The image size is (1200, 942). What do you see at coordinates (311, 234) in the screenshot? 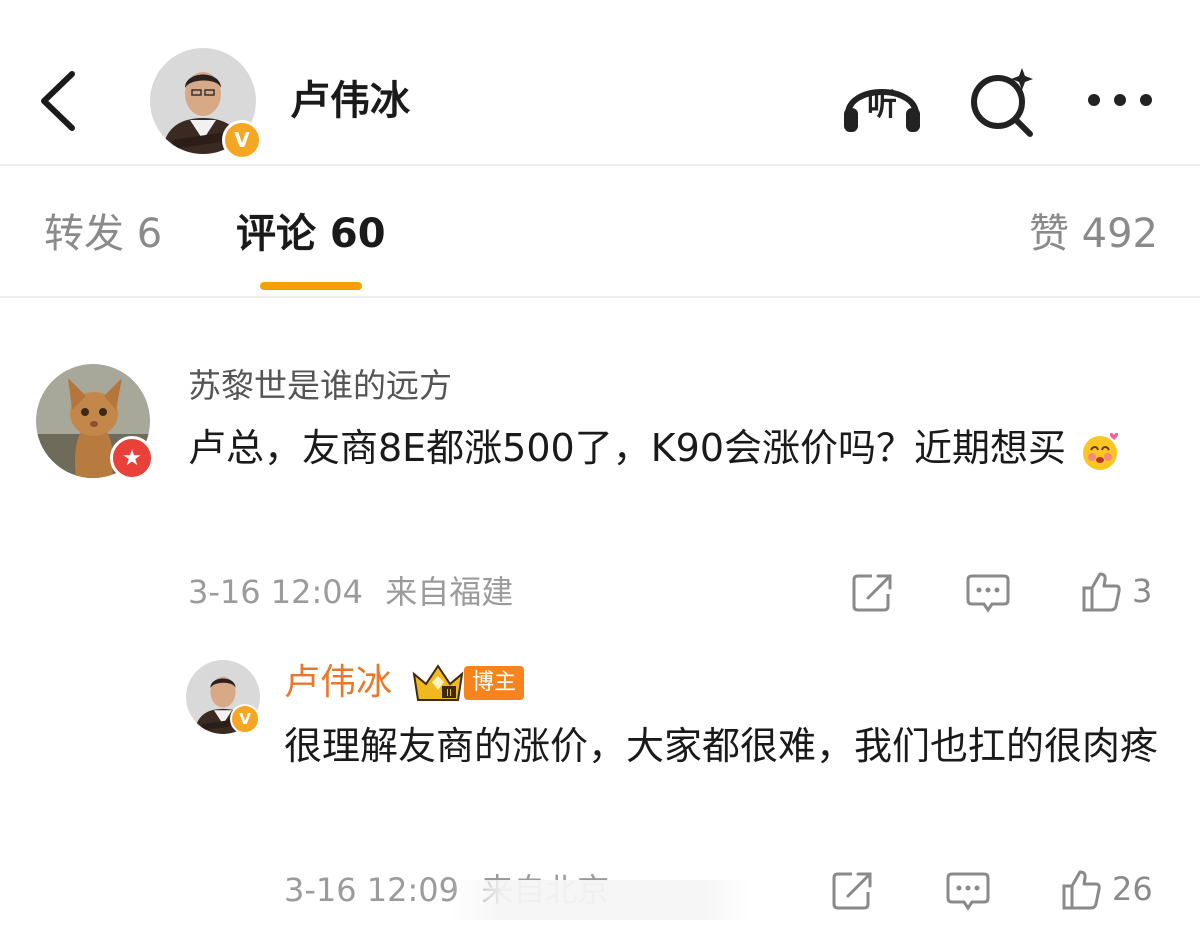
I see `tab-comment: 评论 60` at bounding box center [311, 234].